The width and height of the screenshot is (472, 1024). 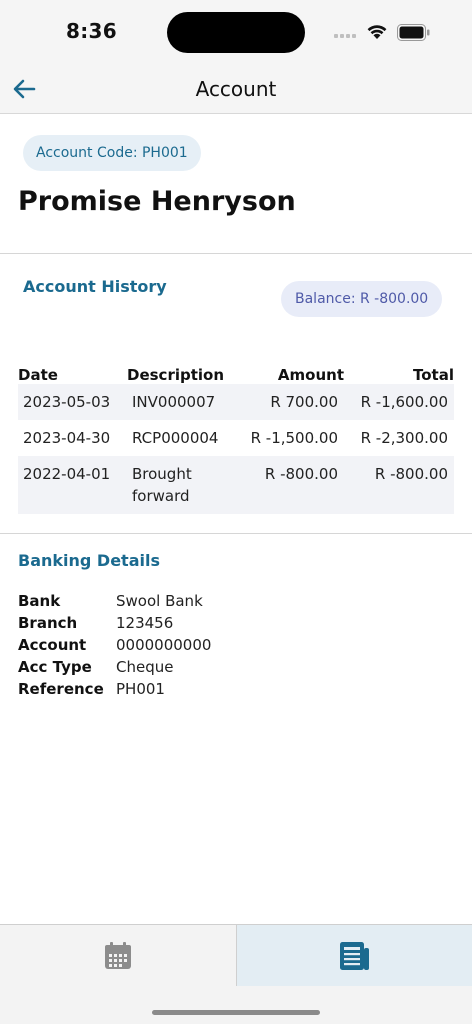 What do you see at coordinates (362, 299) in the screenshot?
I see `balance-badge: Balance: R -800.00` at bounding box center [362, 299].